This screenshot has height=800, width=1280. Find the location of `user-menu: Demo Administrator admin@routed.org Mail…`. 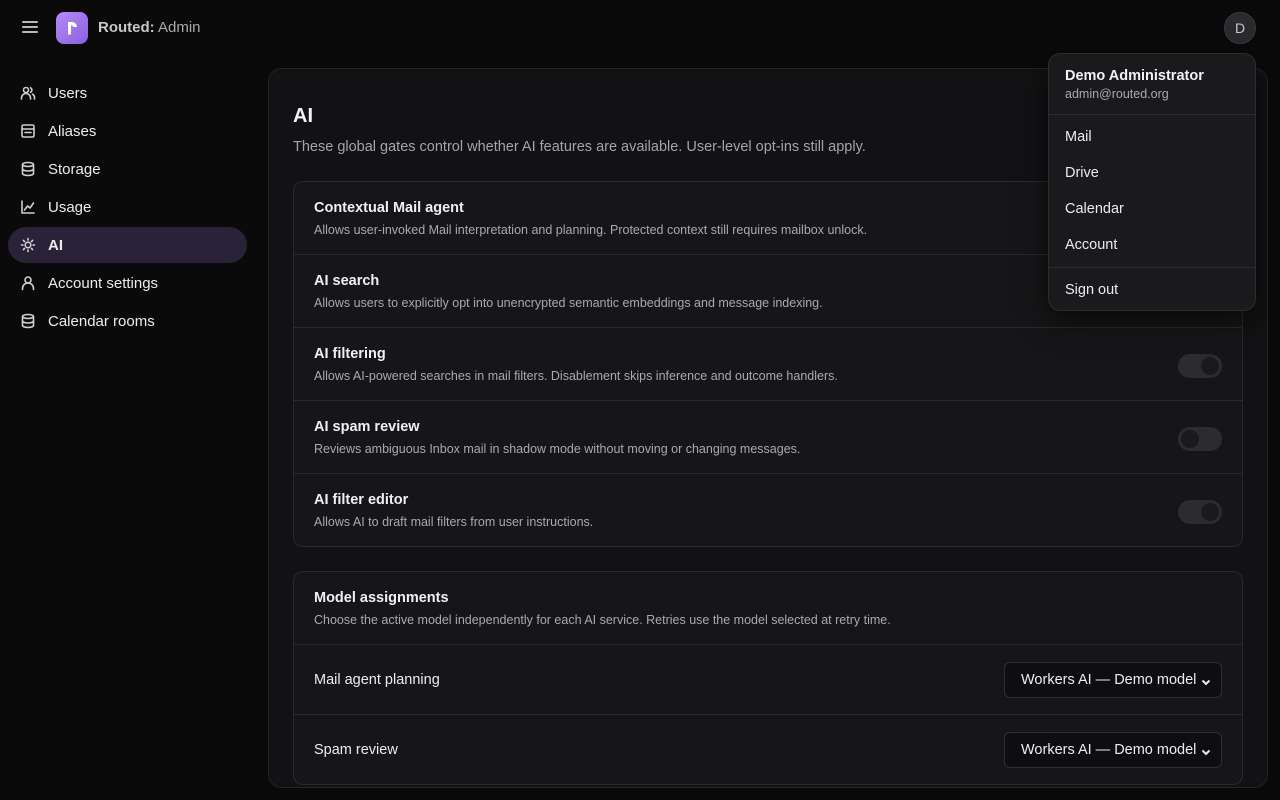

user-menu: Demo Administrator admin@routed.org Mail… is located at coordinates (1152, 182).